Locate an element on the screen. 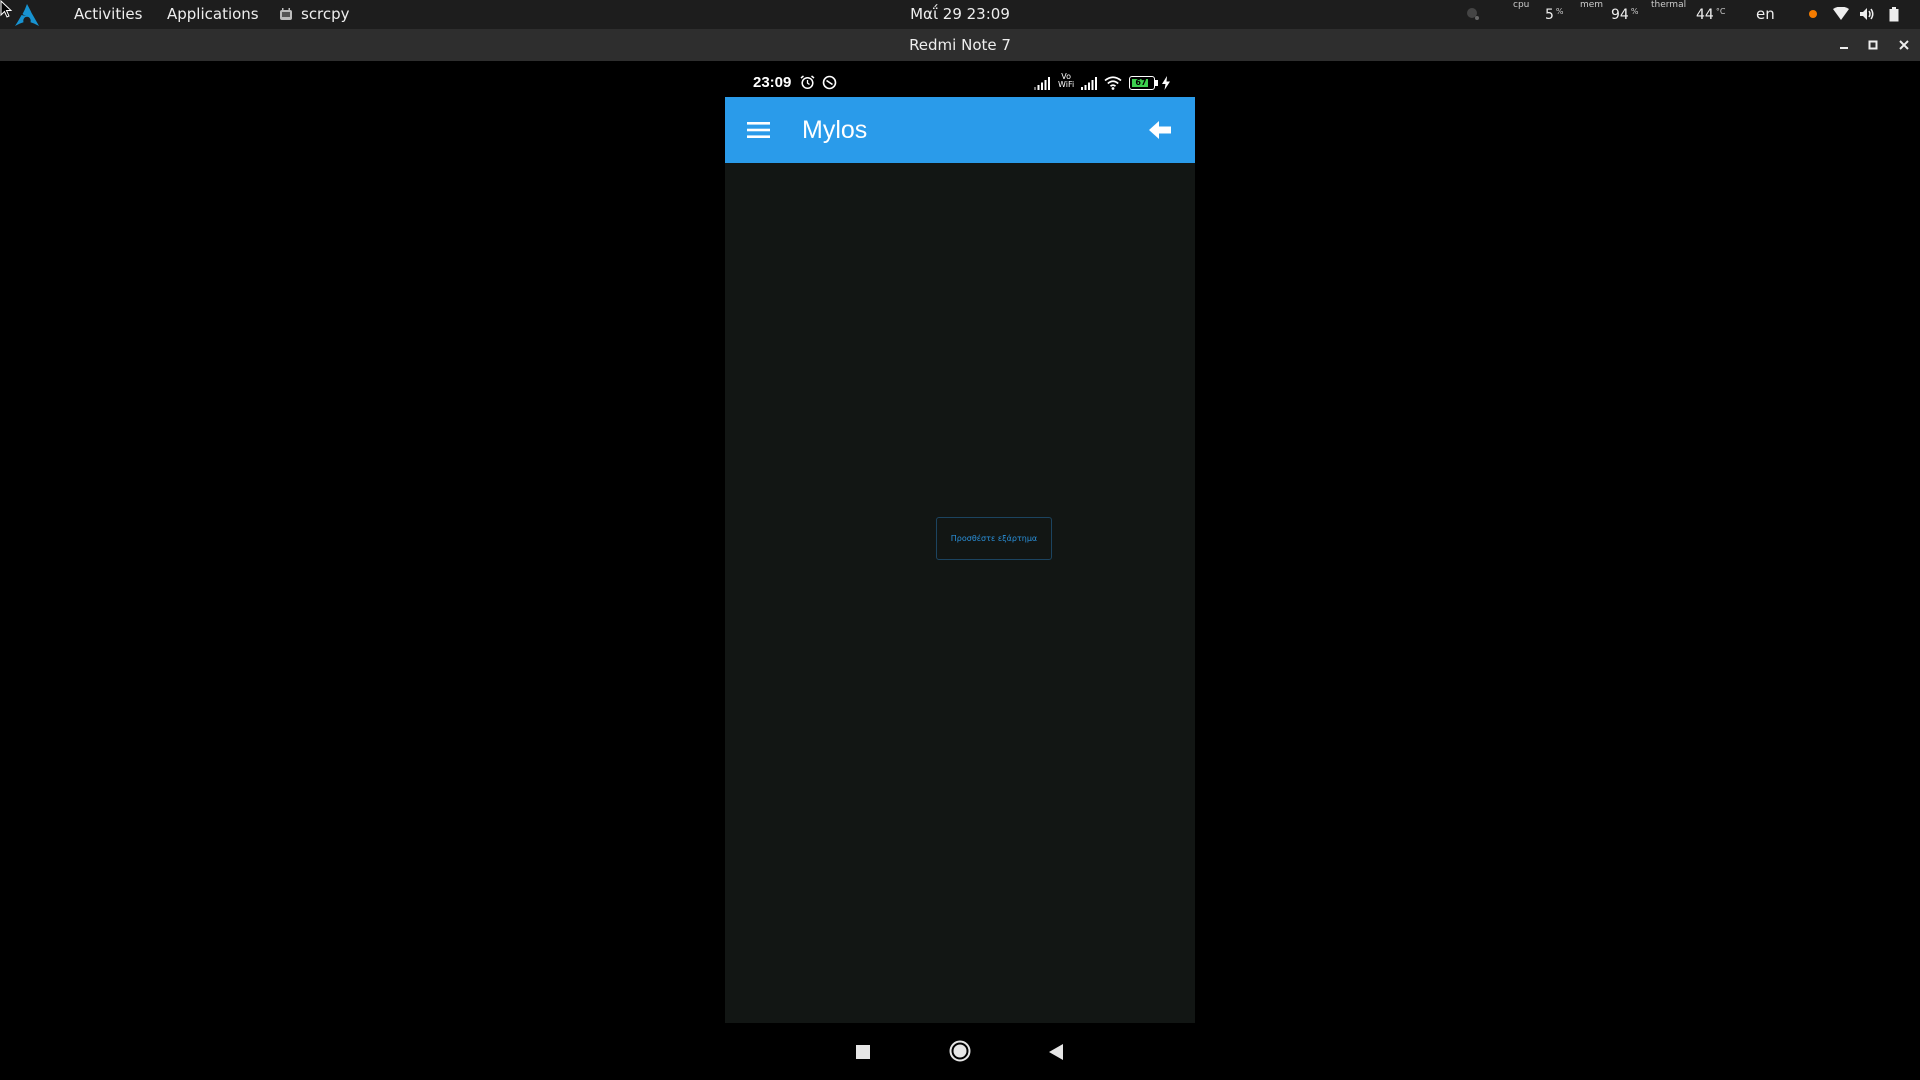 The width and height of the screenshot is (1920, 1080). battery-icon is located at coordinates (1894, 14).